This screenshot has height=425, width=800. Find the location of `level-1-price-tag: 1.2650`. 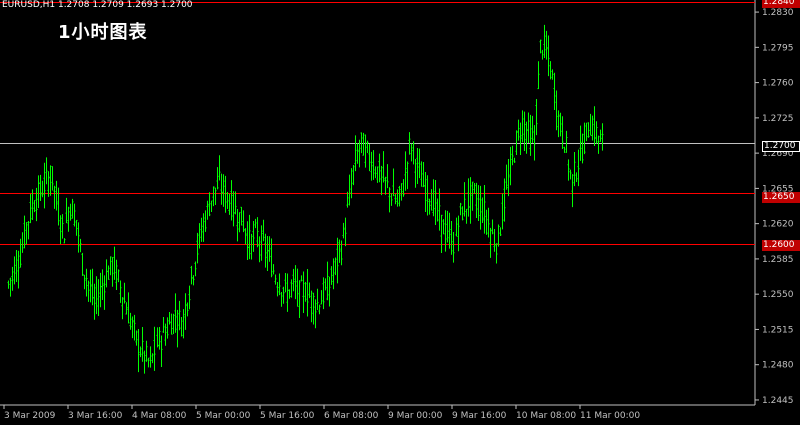

level-1-price-tag: 1.2650 is located at coordinates (781, 197).